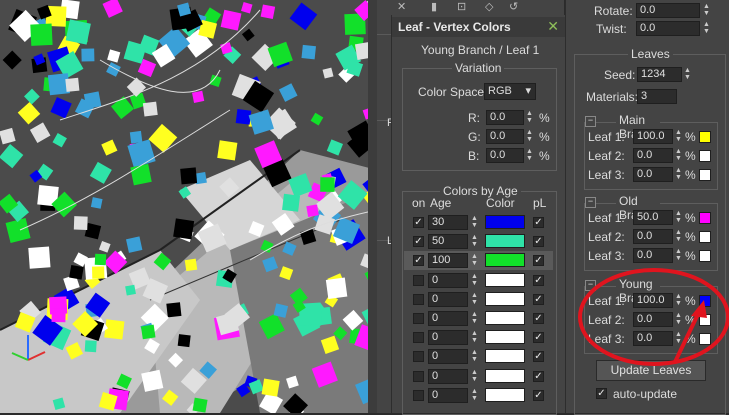  Describe the element at coordinates (529, 136) in the screenshot. I see `g-spinner: ▲ ▼` at that location.